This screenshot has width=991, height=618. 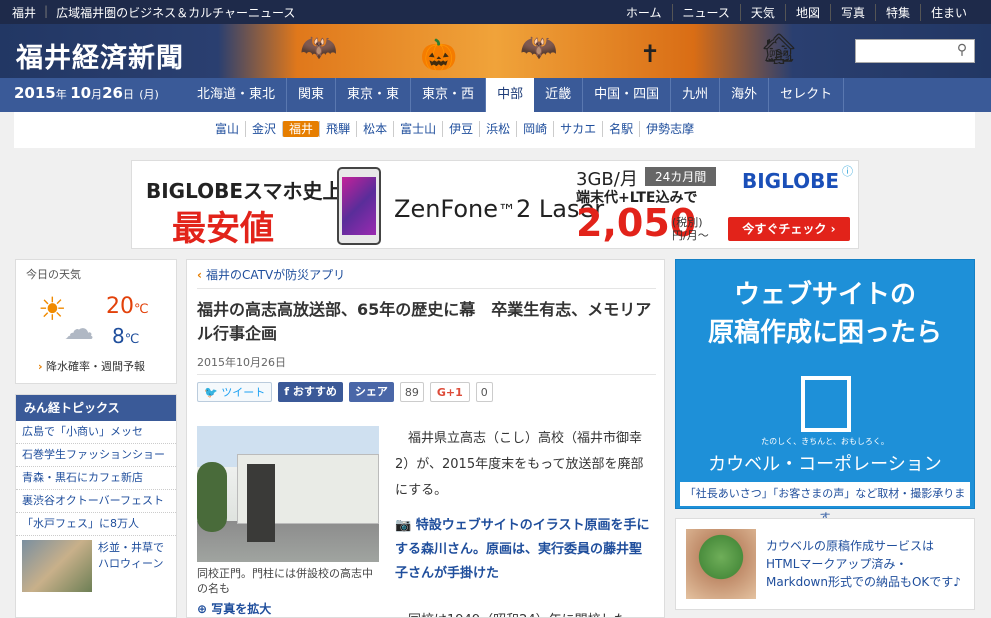 I want to click on city-tab-hida: 飛騨, so click(x=337, y=129).